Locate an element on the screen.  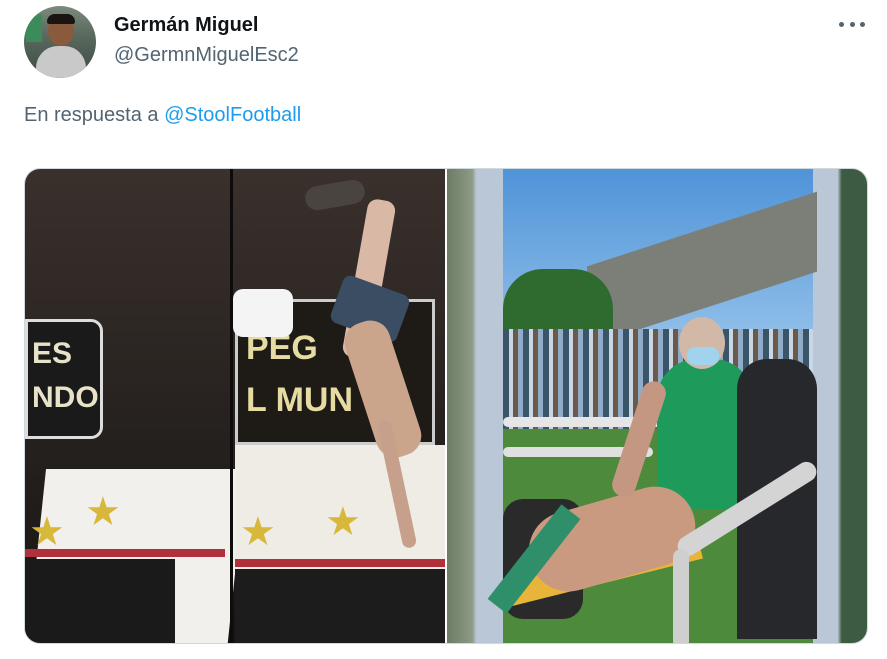
avatar-flag is located at coordinates (34, 28).